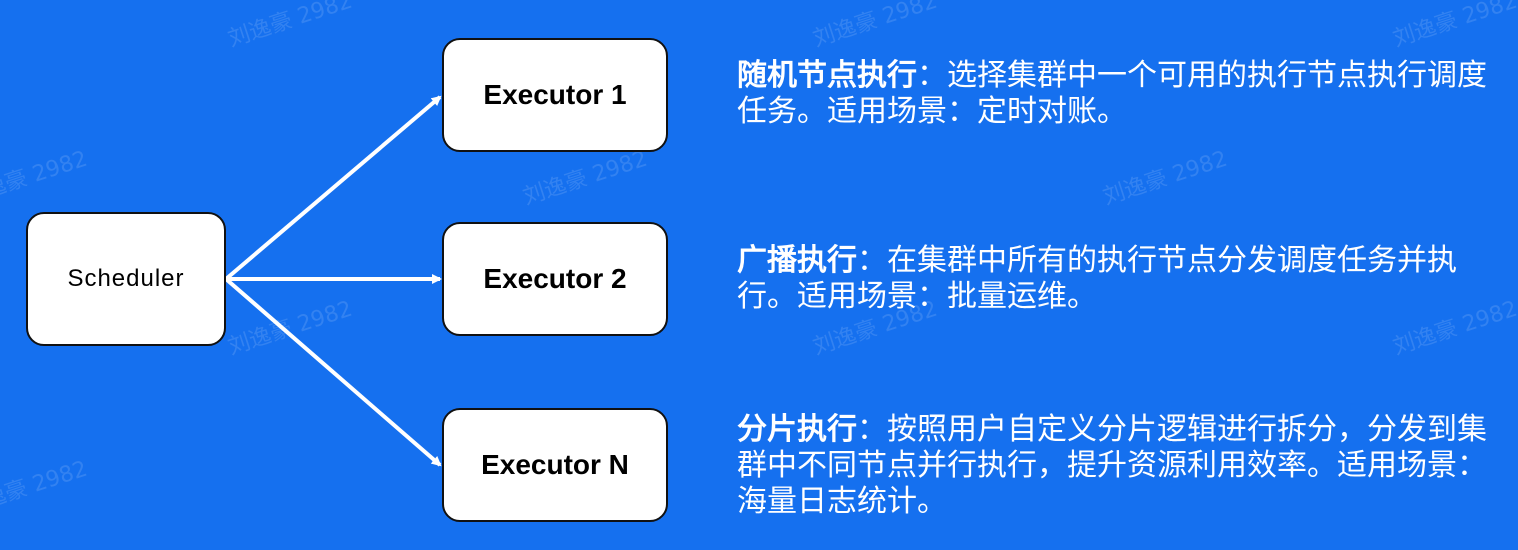 This screenshot has width=1518, height=550. What do you see at coordinates (797, 260) in the screenshot?
I see `description-title: 广播执行` at bounding box center [797, 260].